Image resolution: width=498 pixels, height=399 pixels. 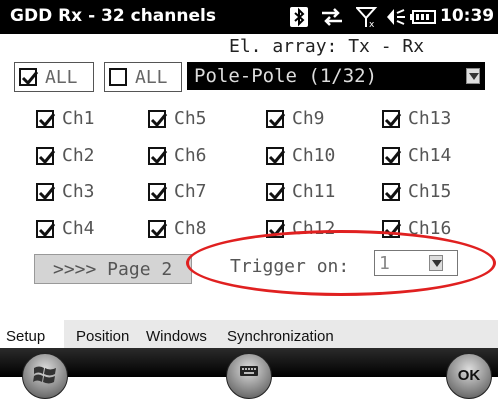 I want to click on channel-checkbox-ch1: Ch1, so click(x=88, y=120).